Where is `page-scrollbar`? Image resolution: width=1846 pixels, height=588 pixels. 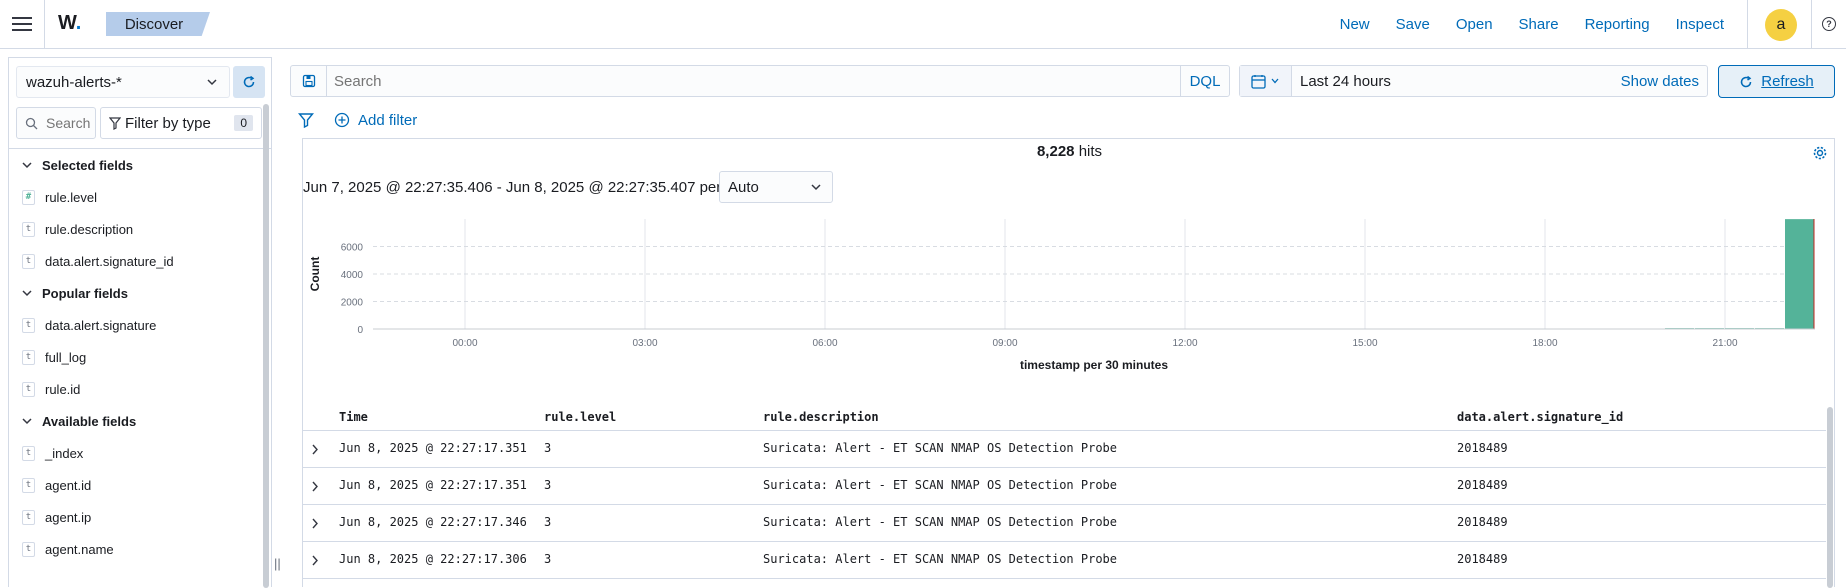
page-scrollbar is located at coordinates (266, 345).